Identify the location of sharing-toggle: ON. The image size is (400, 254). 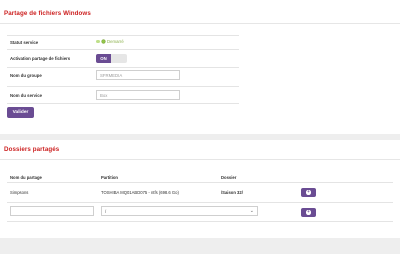
(111, 58).